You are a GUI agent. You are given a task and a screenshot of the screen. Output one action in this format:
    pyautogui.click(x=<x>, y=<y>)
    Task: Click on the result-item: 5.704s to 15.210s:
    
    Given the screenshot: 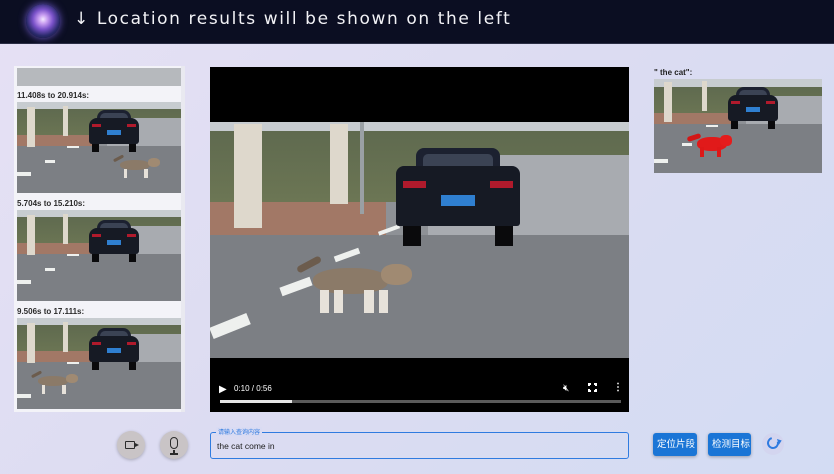 What is the action you would take?
    pyautogui.click(x=99, y=249)
    